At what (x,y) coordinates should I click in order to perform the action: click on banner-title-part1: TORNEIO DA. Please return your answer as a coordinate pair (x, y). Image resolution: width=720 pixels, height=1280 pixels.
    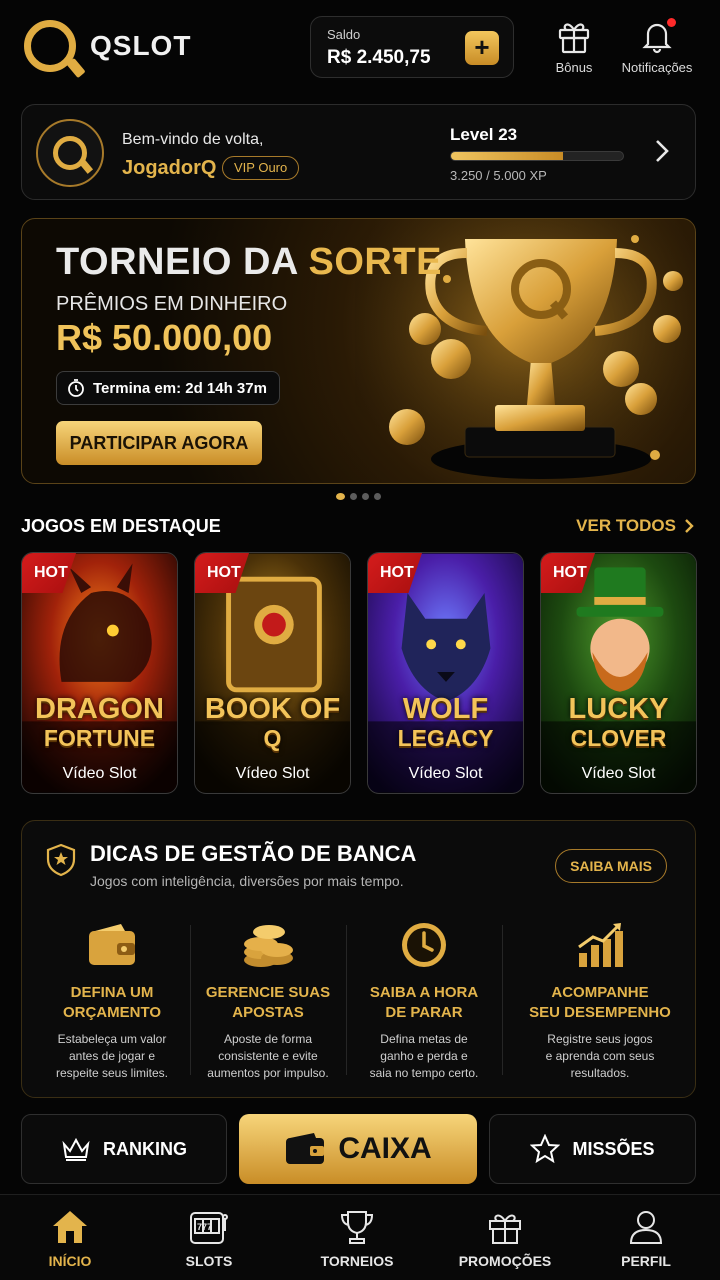
    Looking at the image, I should click on (177, 262).